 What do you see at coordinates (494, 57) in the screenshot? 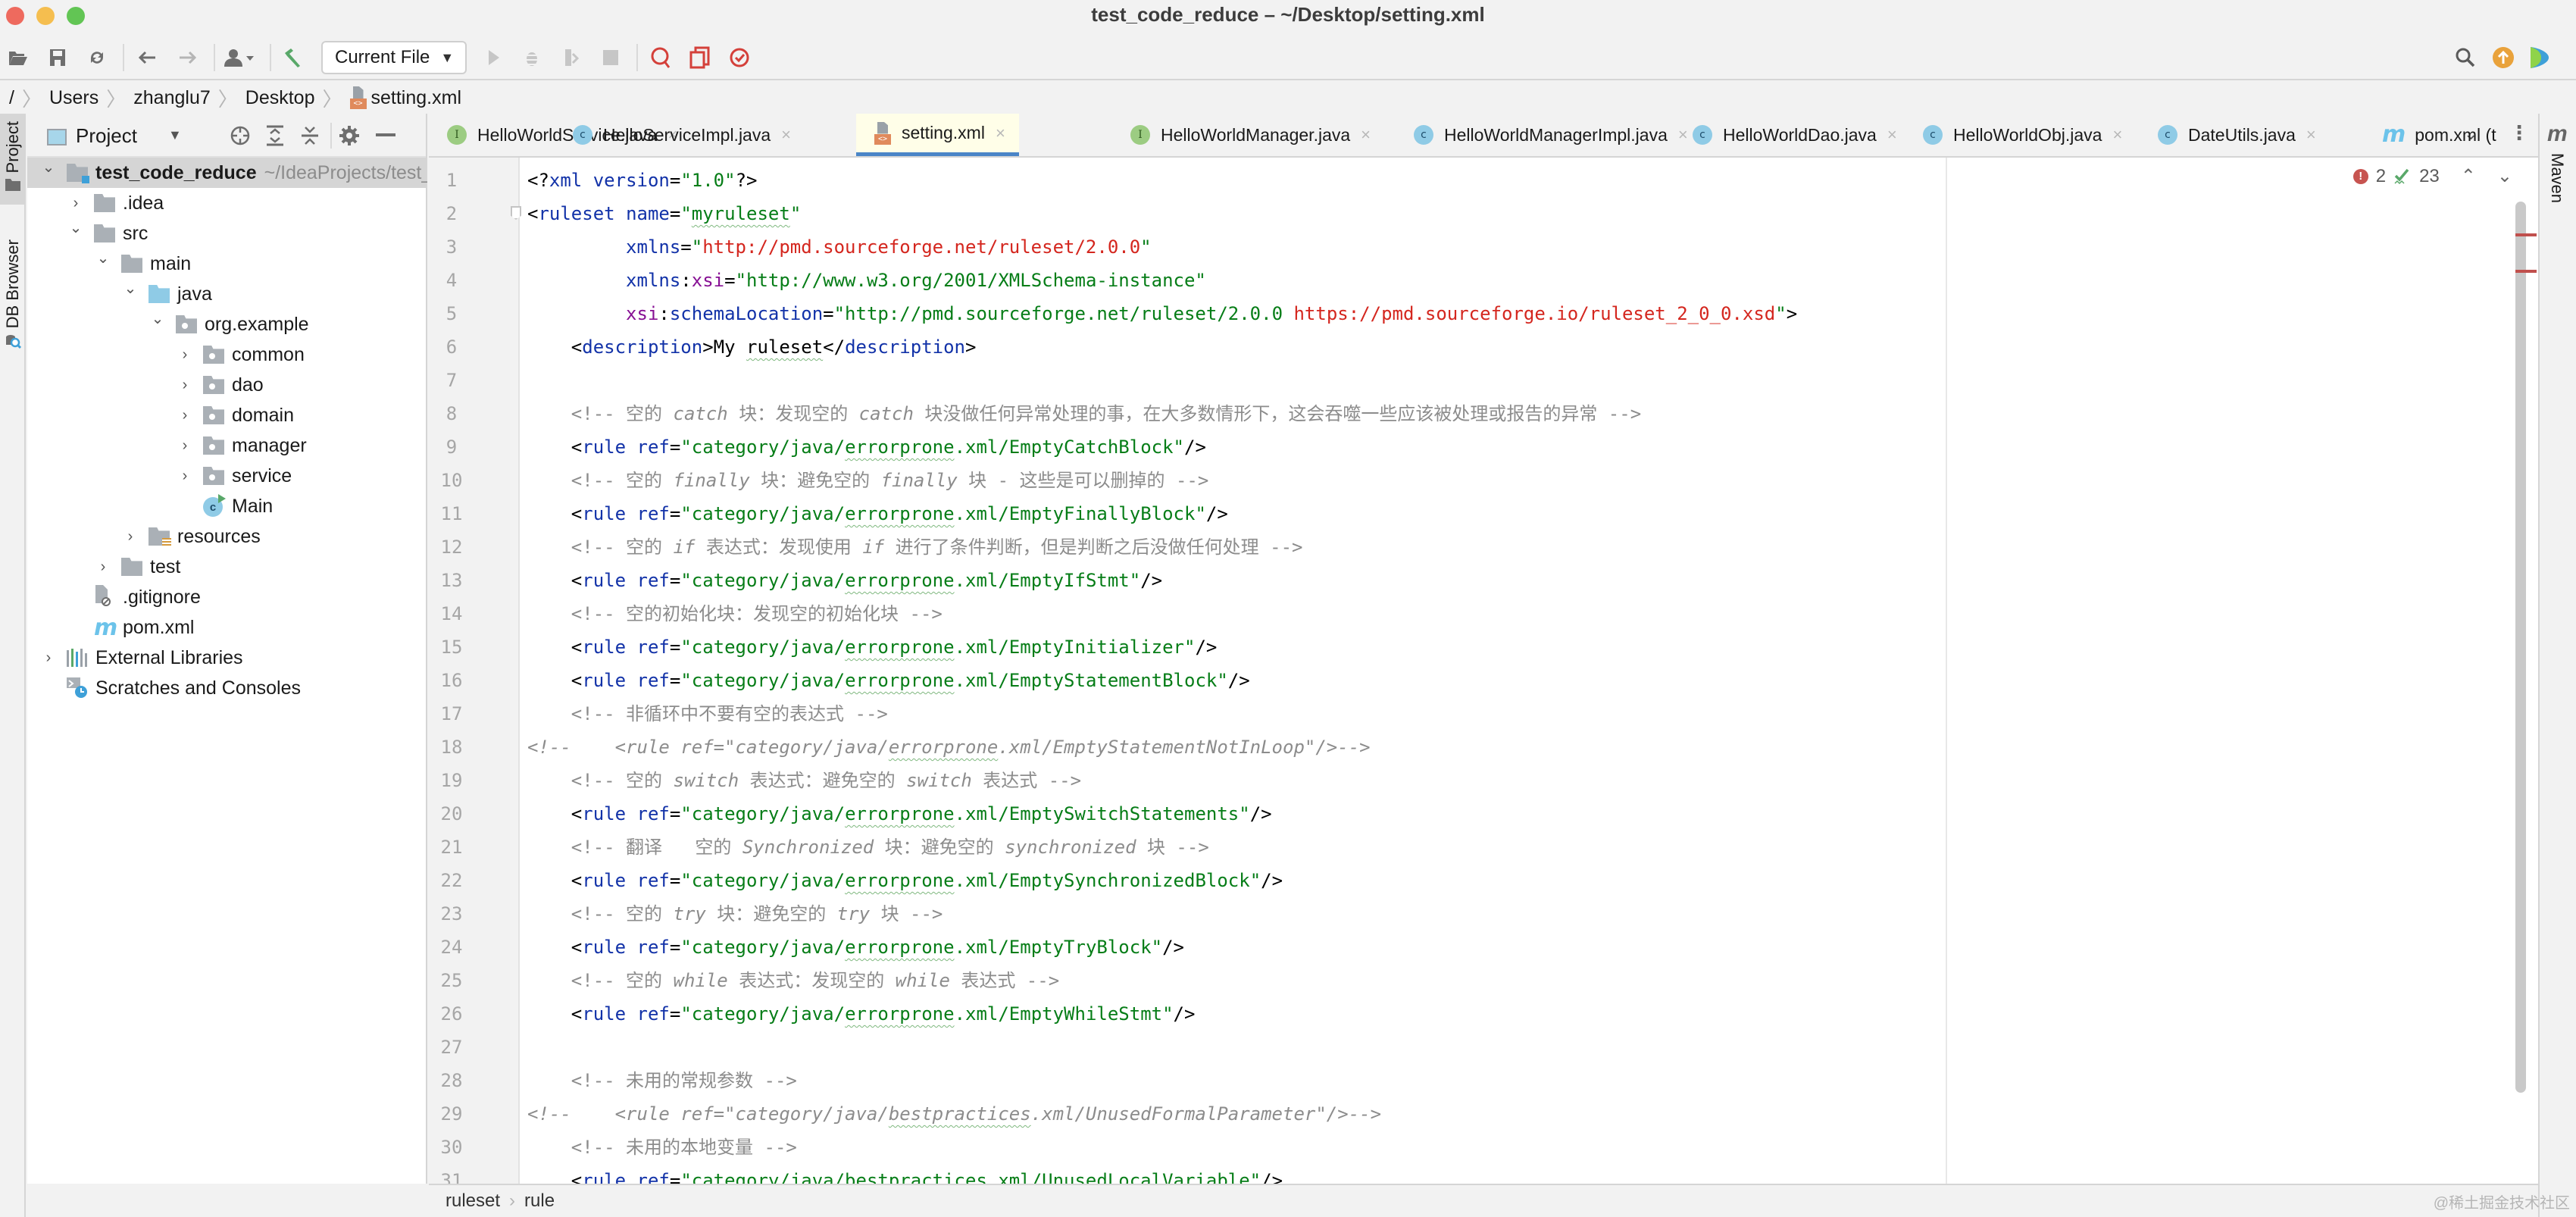
I see `run-icon` at bounding box center [494, 57].